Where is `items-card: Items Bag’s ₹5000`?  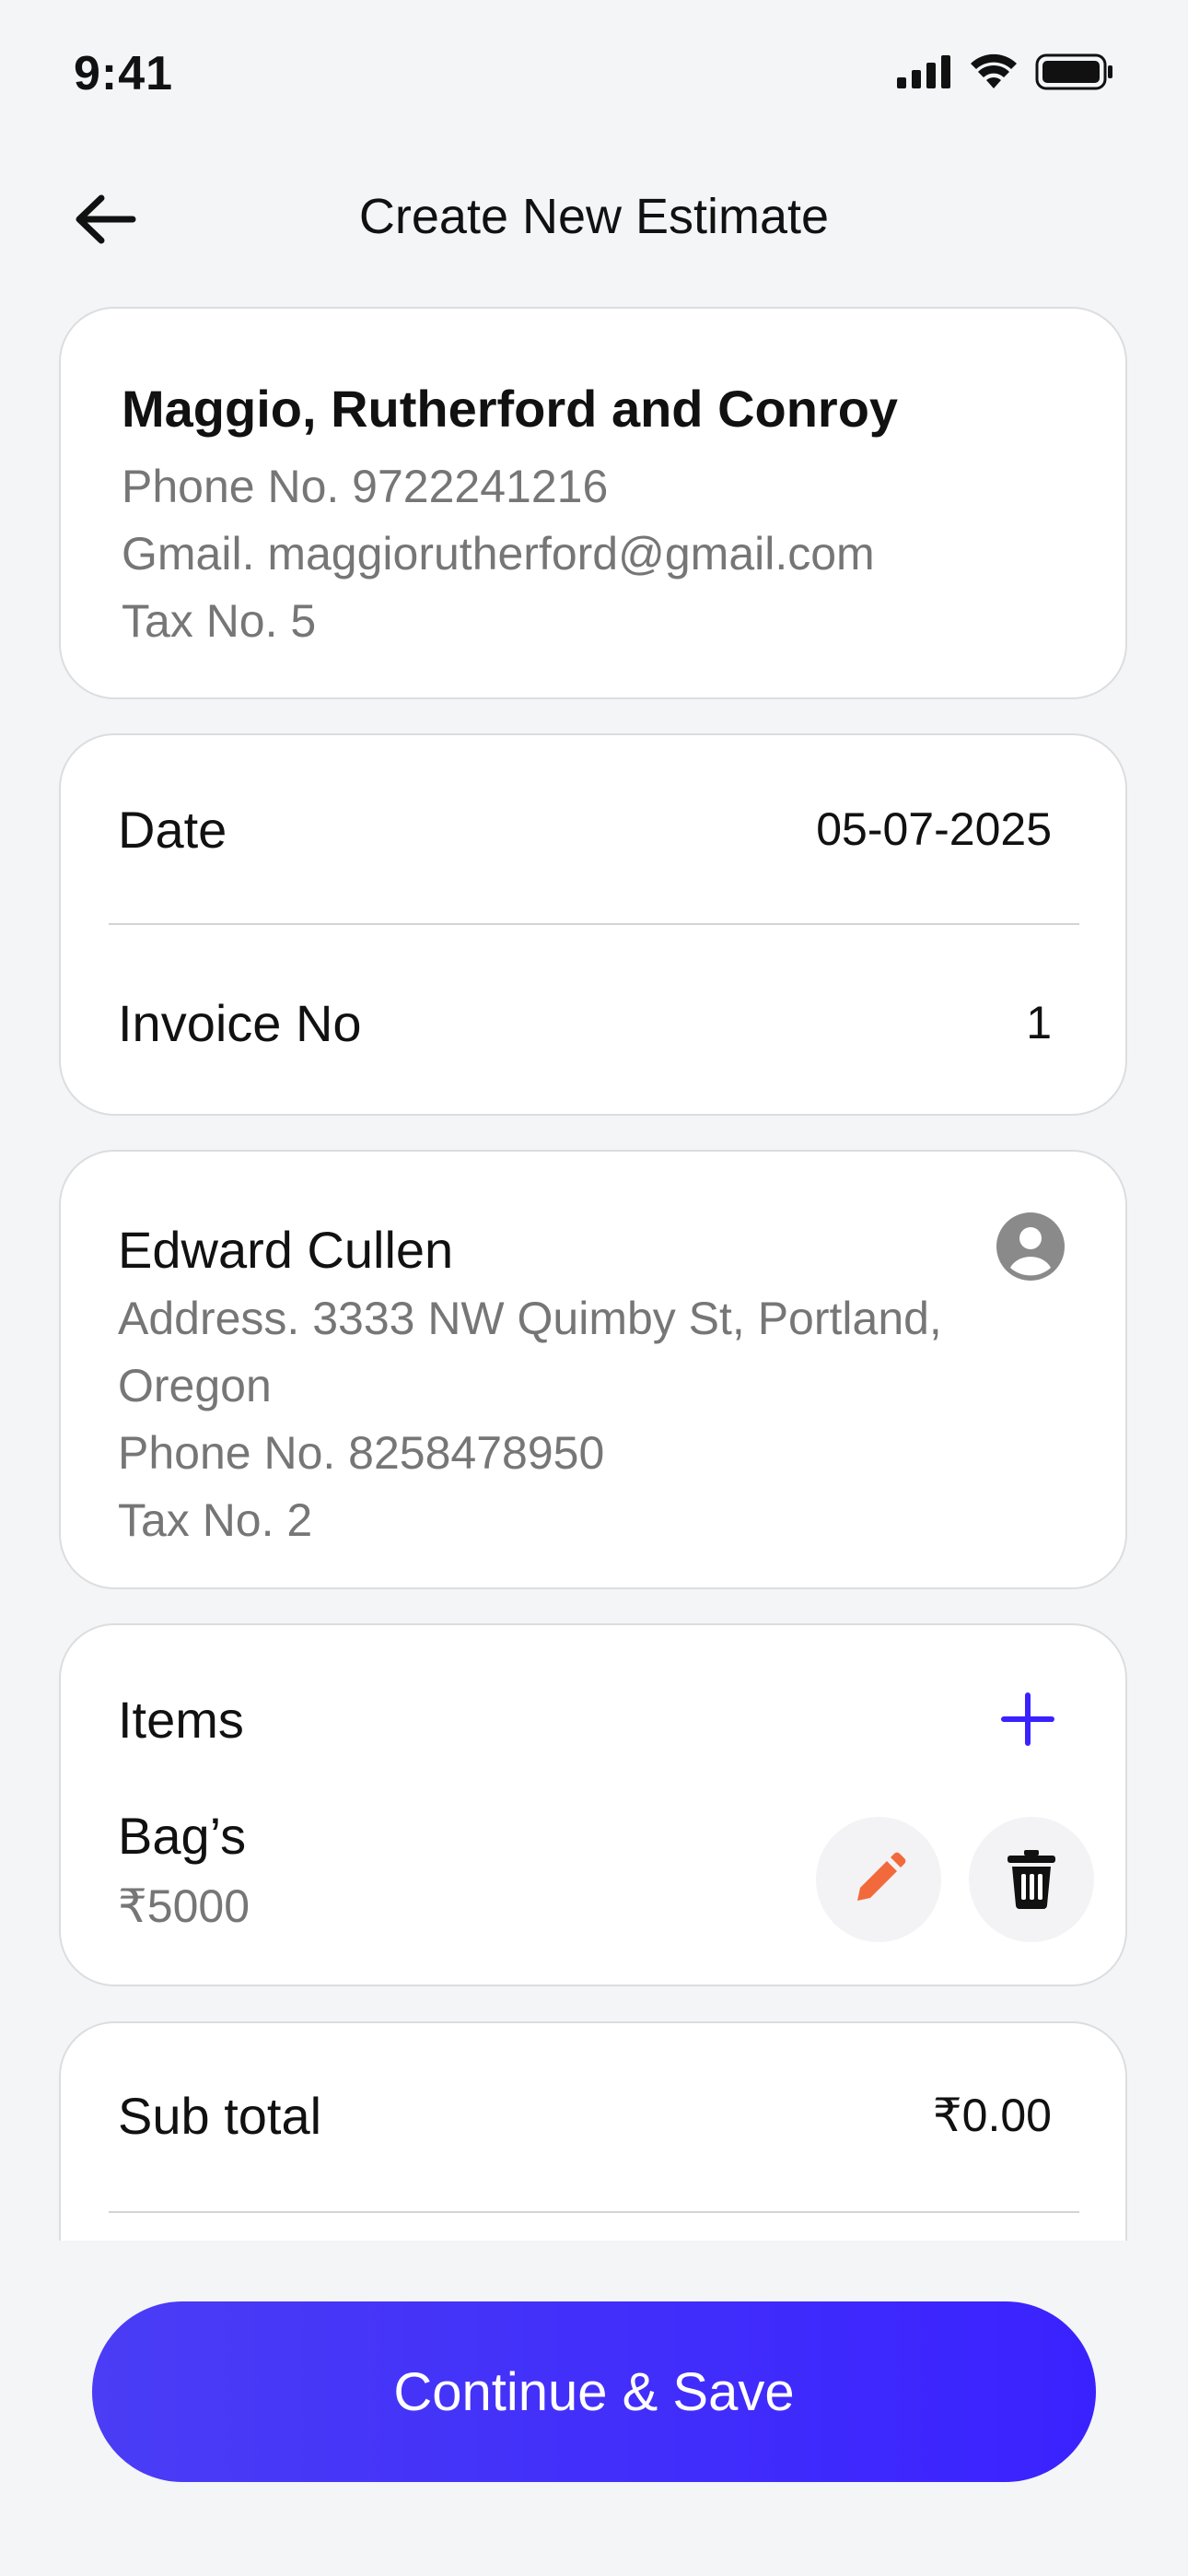 items-card: Items Bag’s ₹5000 is located at coordinates (593, 1804).